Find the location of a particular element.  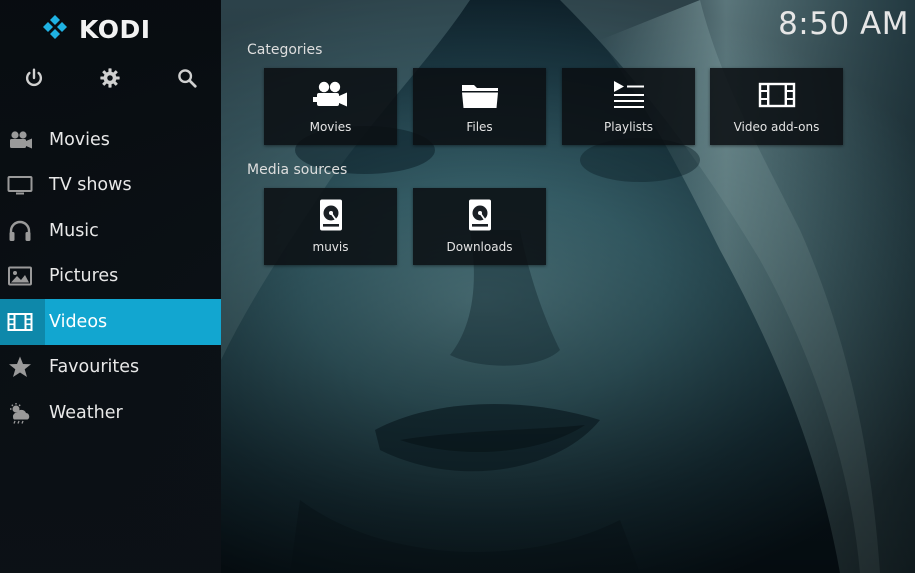

settings-button is located at coordinates (110, 78).